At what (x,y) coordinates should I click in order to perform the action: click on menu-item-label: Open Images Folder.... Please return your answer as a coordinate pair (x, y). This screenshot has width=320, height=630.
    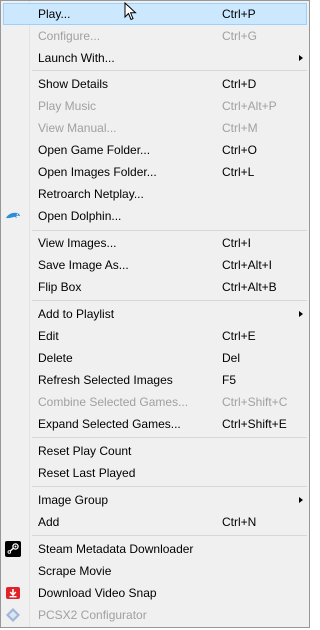
    Looking at the image, I should click on (97, 172).